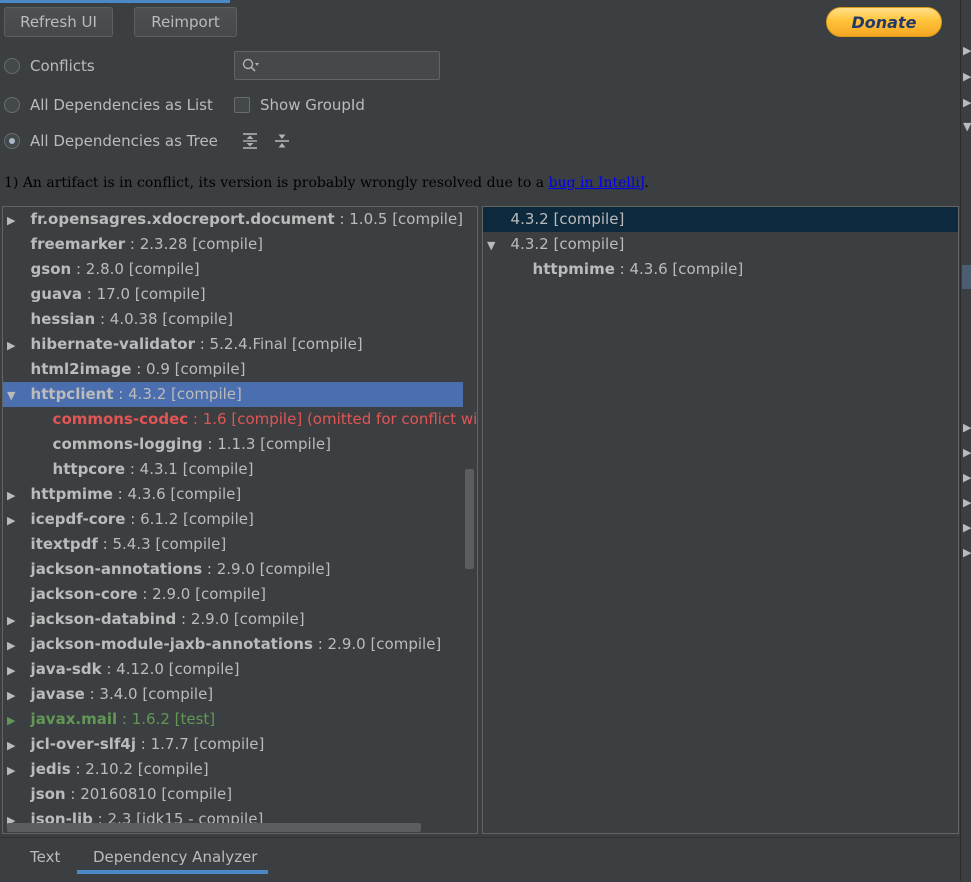 The height and width of the screenshot is (882, 971). Describe the element at coordinates (278, 344) in the screenshot. I see `artifact-version: : 5.2.4.Final [compile]` at that location.